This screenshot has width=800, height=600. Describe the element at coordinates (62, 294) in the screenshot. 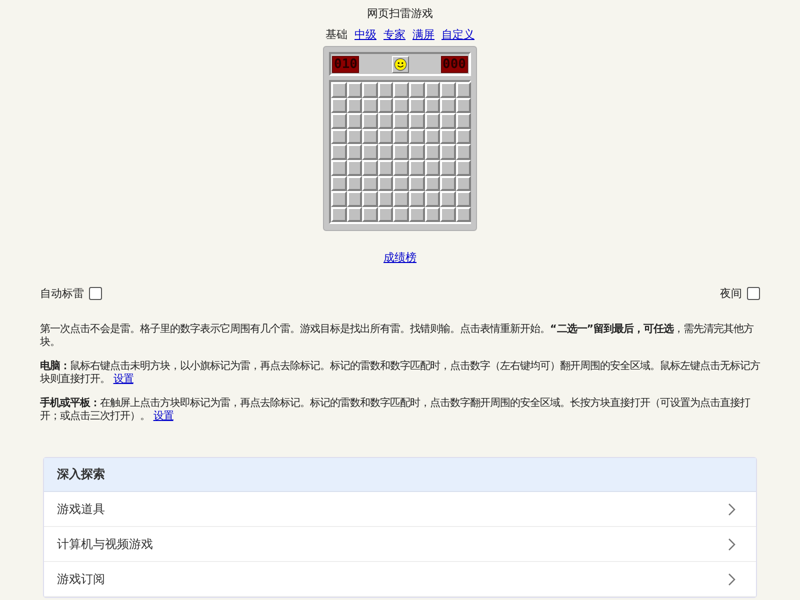

I see `option-label: 自动标雷` at that location.